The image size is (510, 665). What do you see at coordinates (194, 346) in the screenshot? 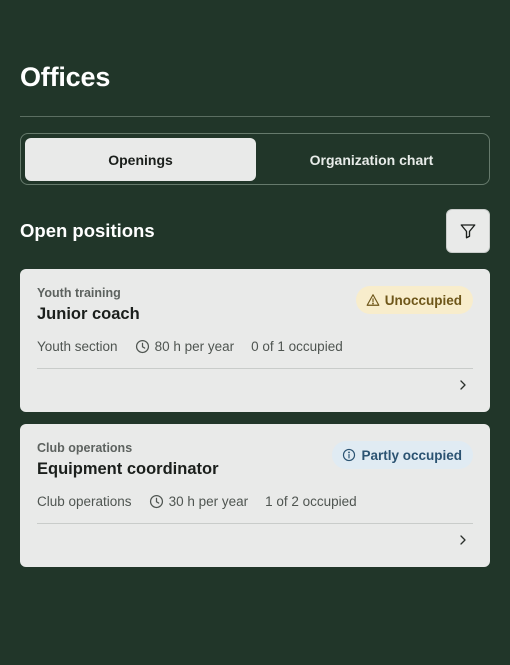
I see `position-hours: 80 h per year` at bounding box center [194, 346].